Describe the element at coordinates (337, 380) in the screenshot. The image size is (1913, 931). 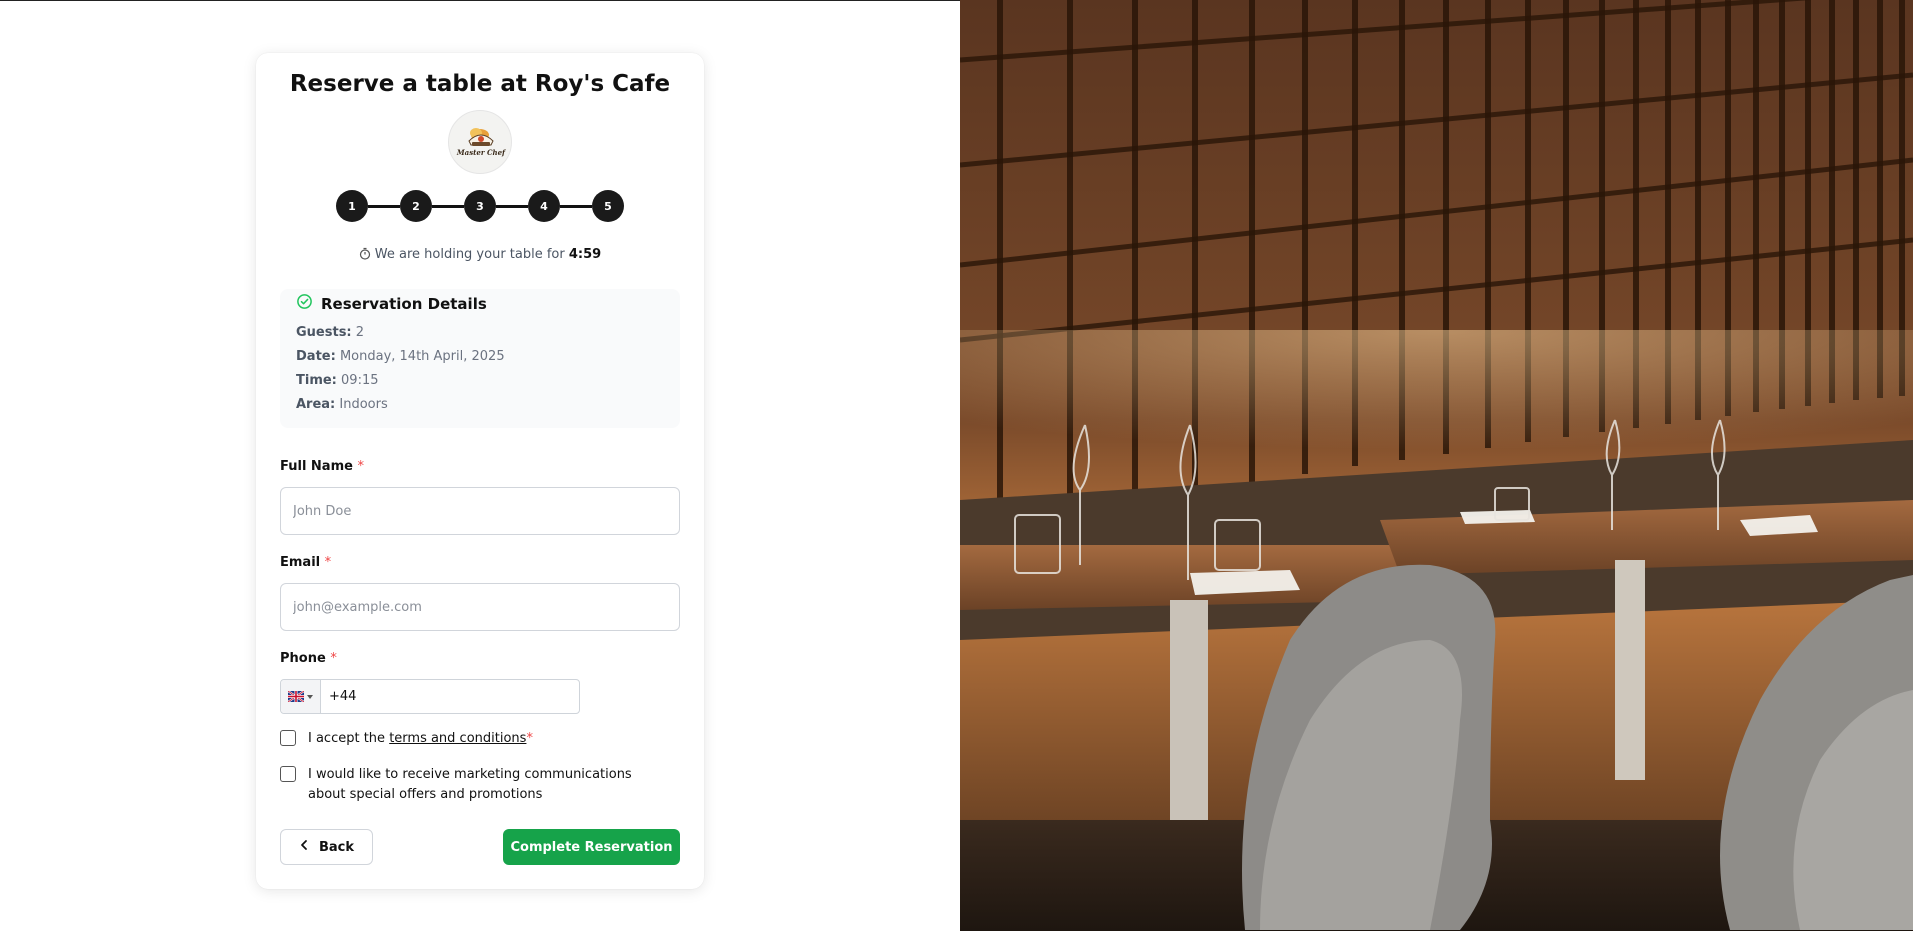
I see `detail-time: Time: 09:15` at that location.